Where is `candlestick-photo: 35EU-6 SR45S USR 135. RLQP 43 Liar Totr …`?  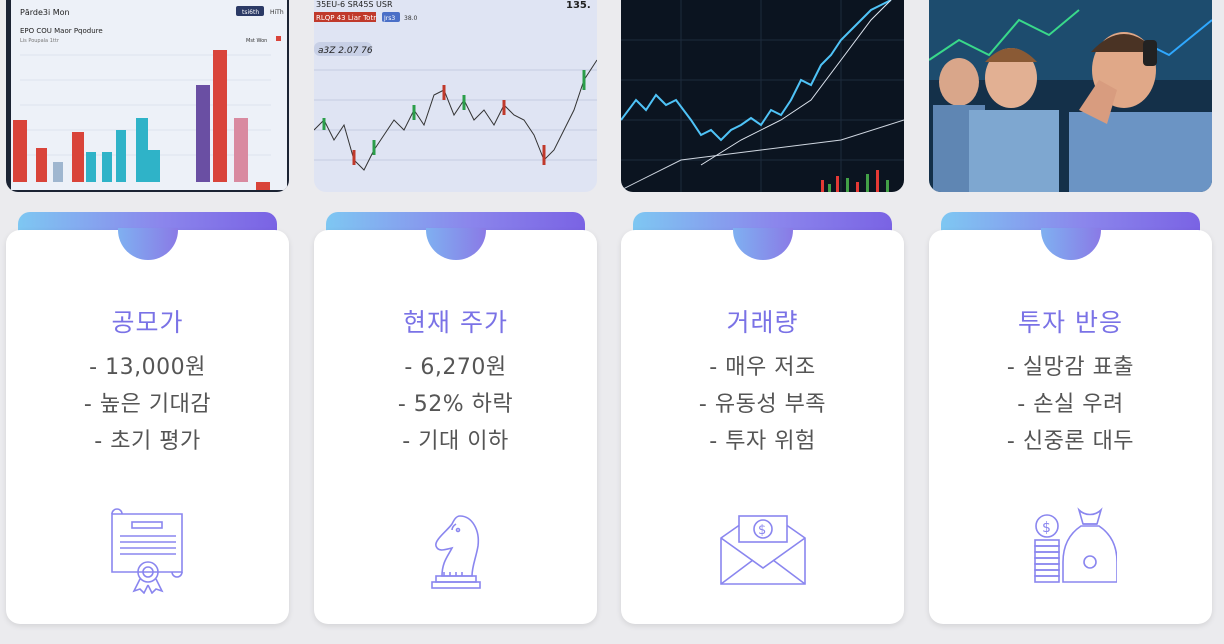
candlestick-photo: 35EU-6 SR45S USR 135. RLQP 43 Liar Totr … is located at coordinates (455, 96).